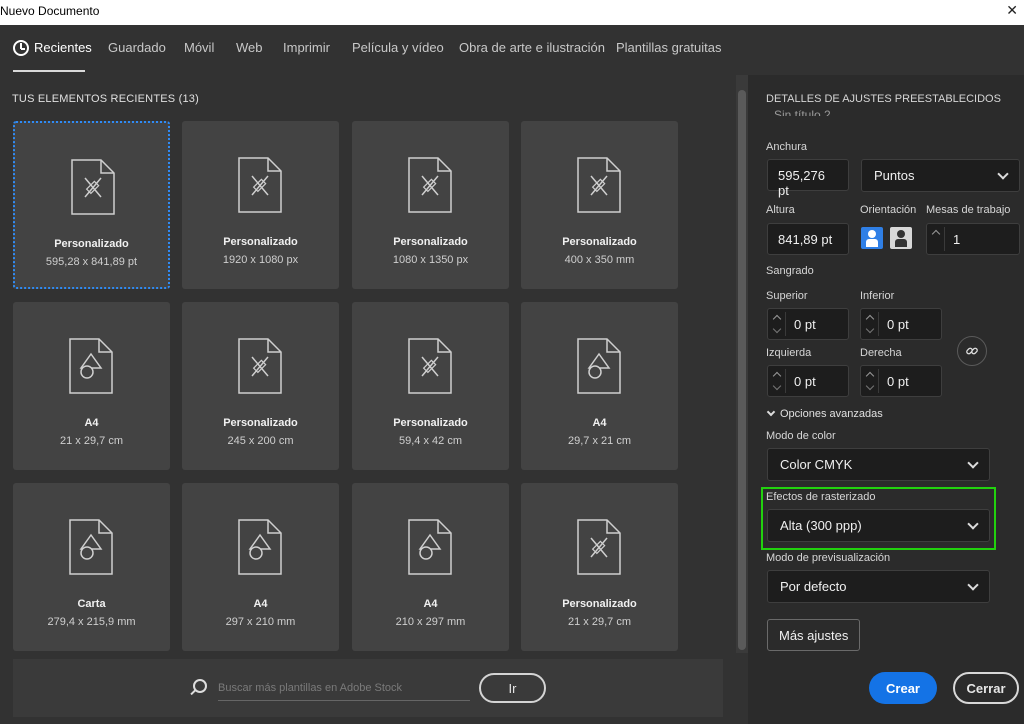  I want to click on color-mode-select: Color CMYK, so click(878, 464).